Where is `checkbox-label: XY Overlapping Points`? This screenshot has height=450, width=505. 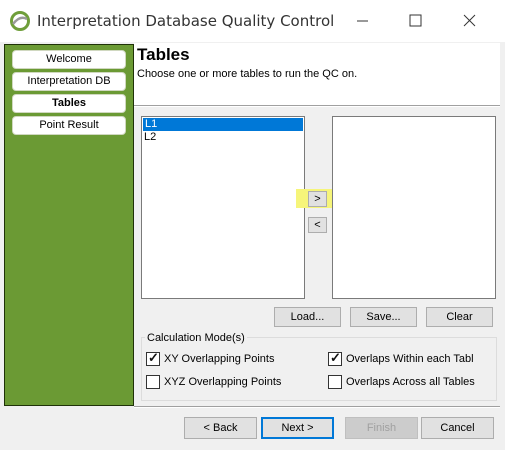 checkbox-label: XY Overlapping Points is located at coordinates (219, 359).